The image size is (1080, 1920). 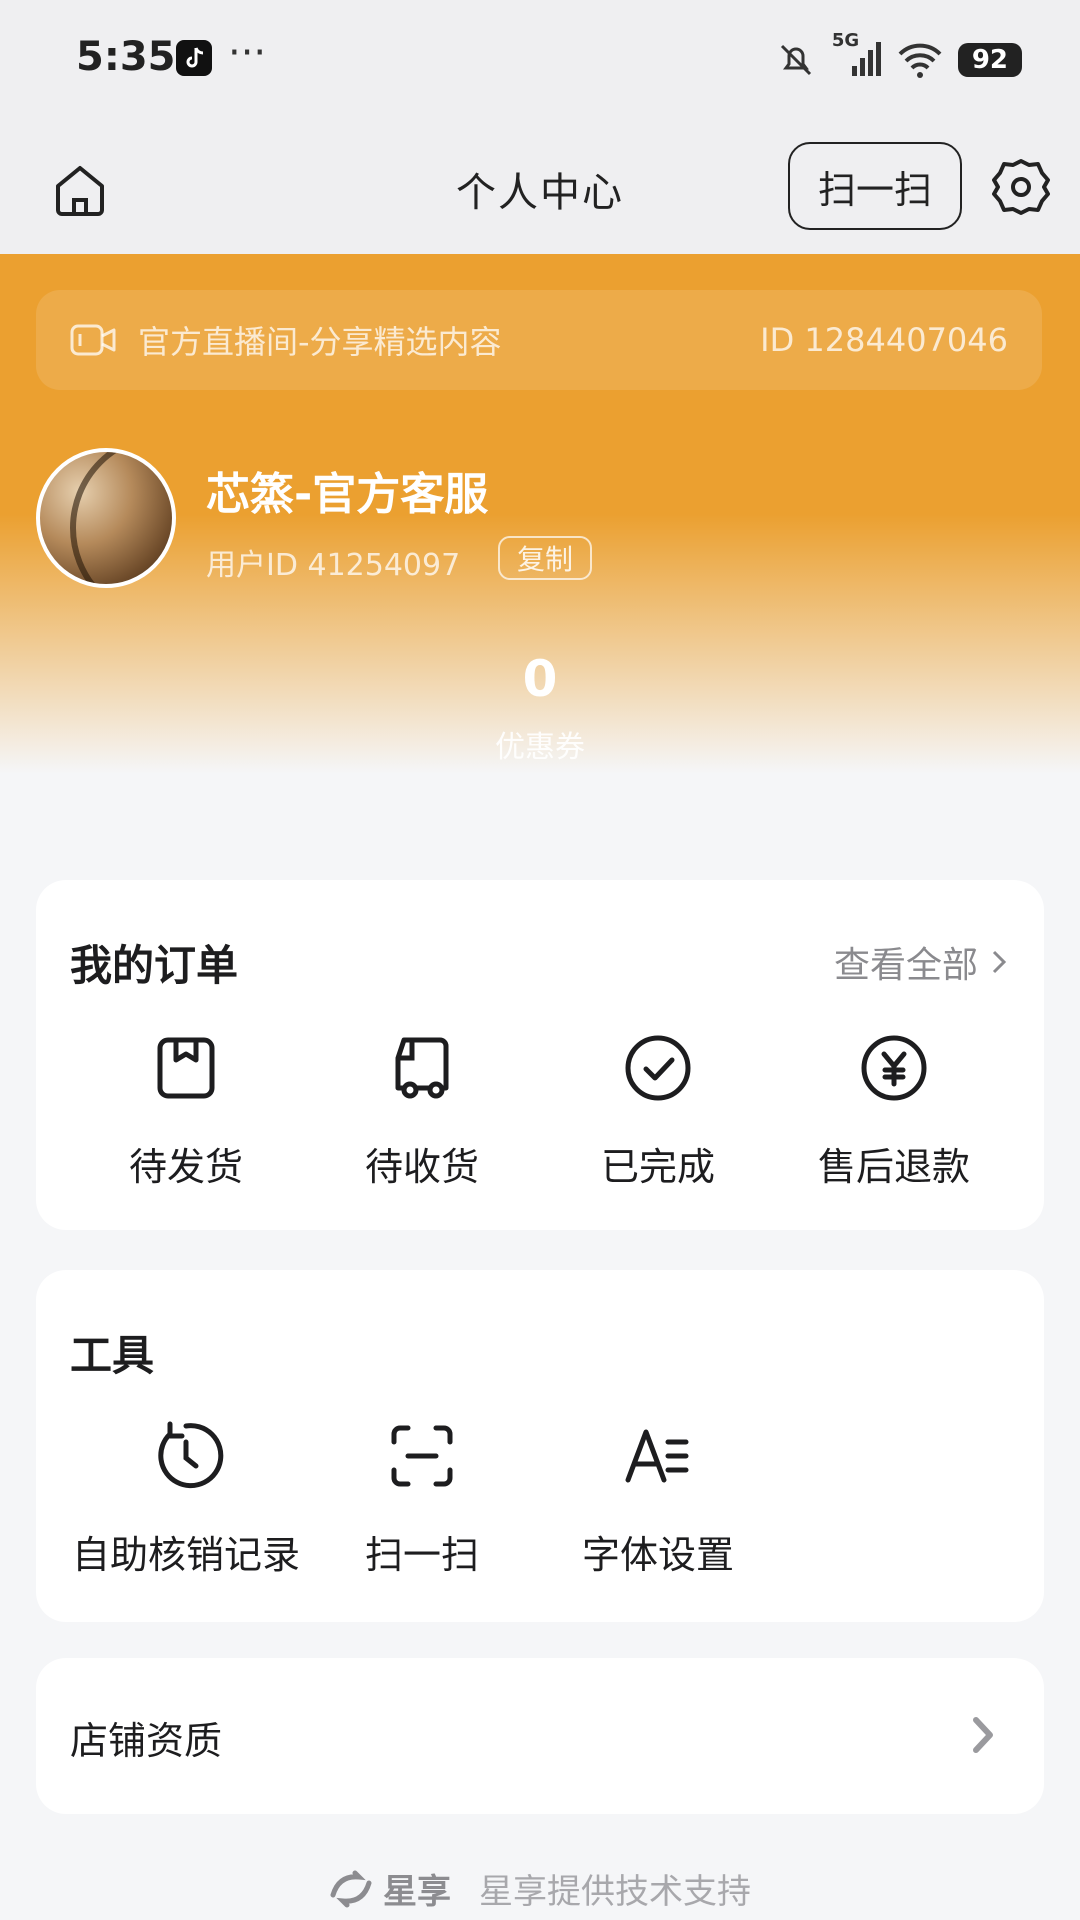 What do you see at coordinates (657, 1167) in the screenshot?
I see `order-completed-label: 已完成` at bounding box center [657, 1167].